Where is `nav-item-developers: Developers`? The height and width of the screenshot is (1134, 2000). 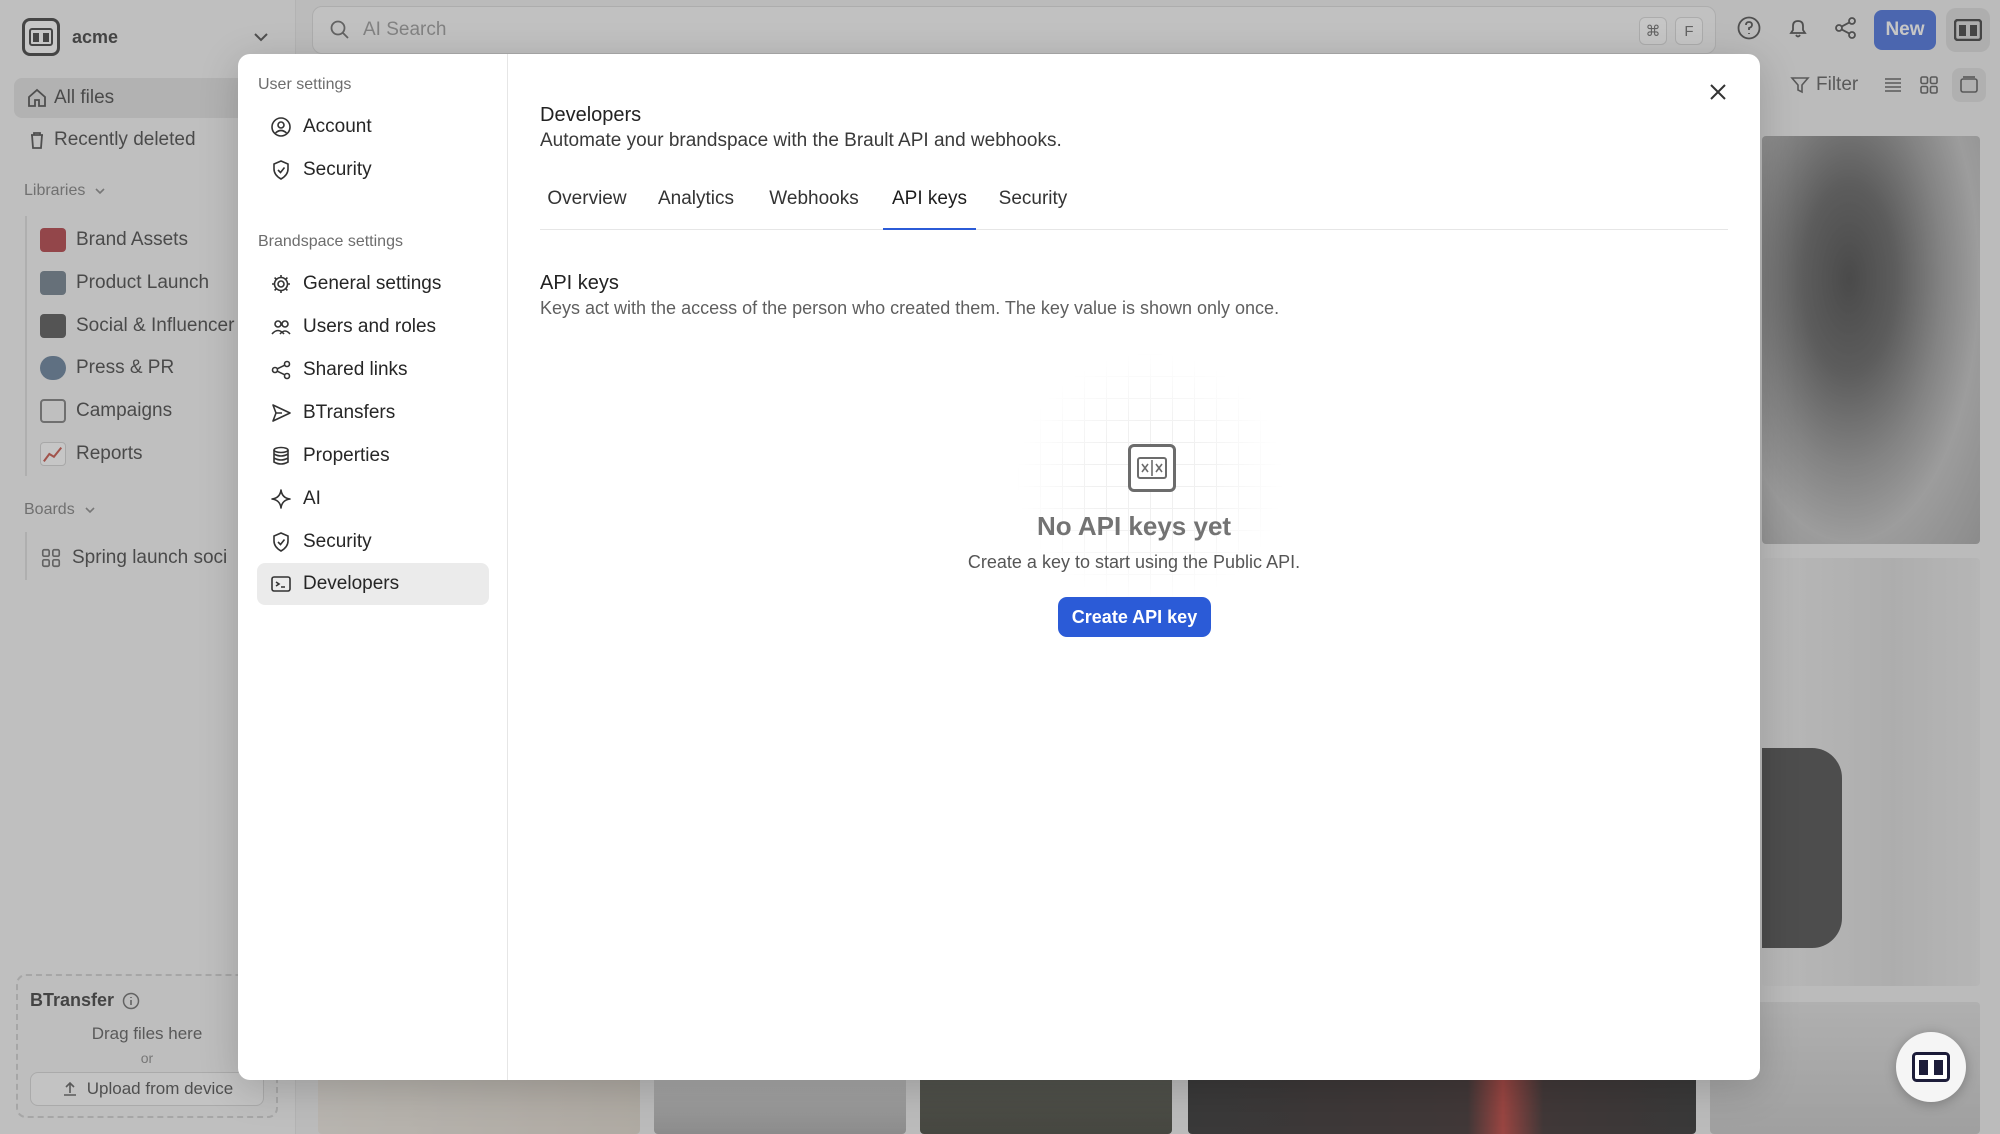 nav-item-developers: Developers is located at coordinates (373, 584).